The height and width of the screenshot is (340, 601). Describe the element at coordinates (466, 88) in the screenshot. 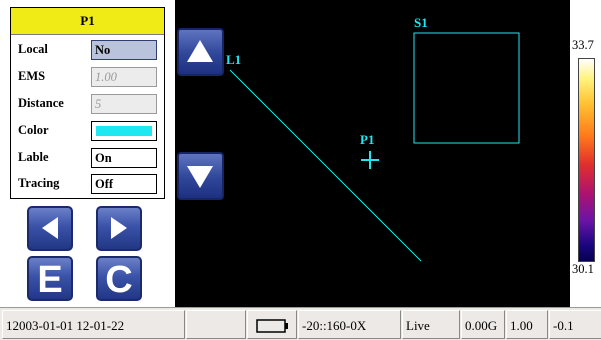

I see `measure-area-box` at that location.